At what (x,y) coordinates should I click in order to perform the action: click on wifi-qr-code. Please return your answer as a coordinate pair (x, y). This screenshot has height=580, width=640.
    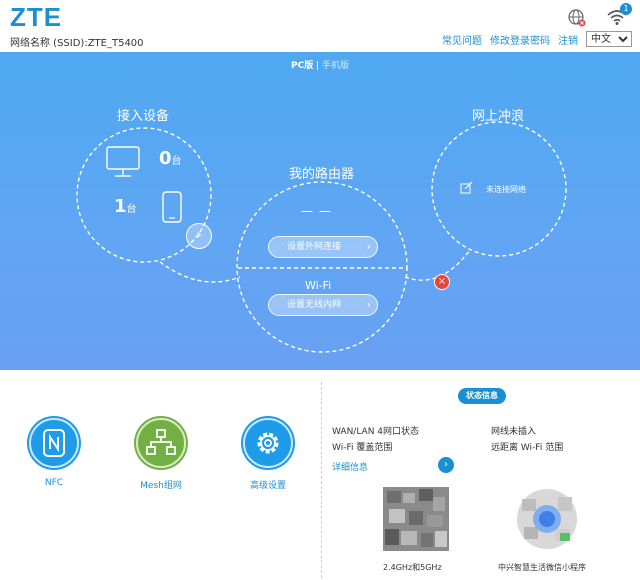
    Looking at the image, I should click on (416, 519).